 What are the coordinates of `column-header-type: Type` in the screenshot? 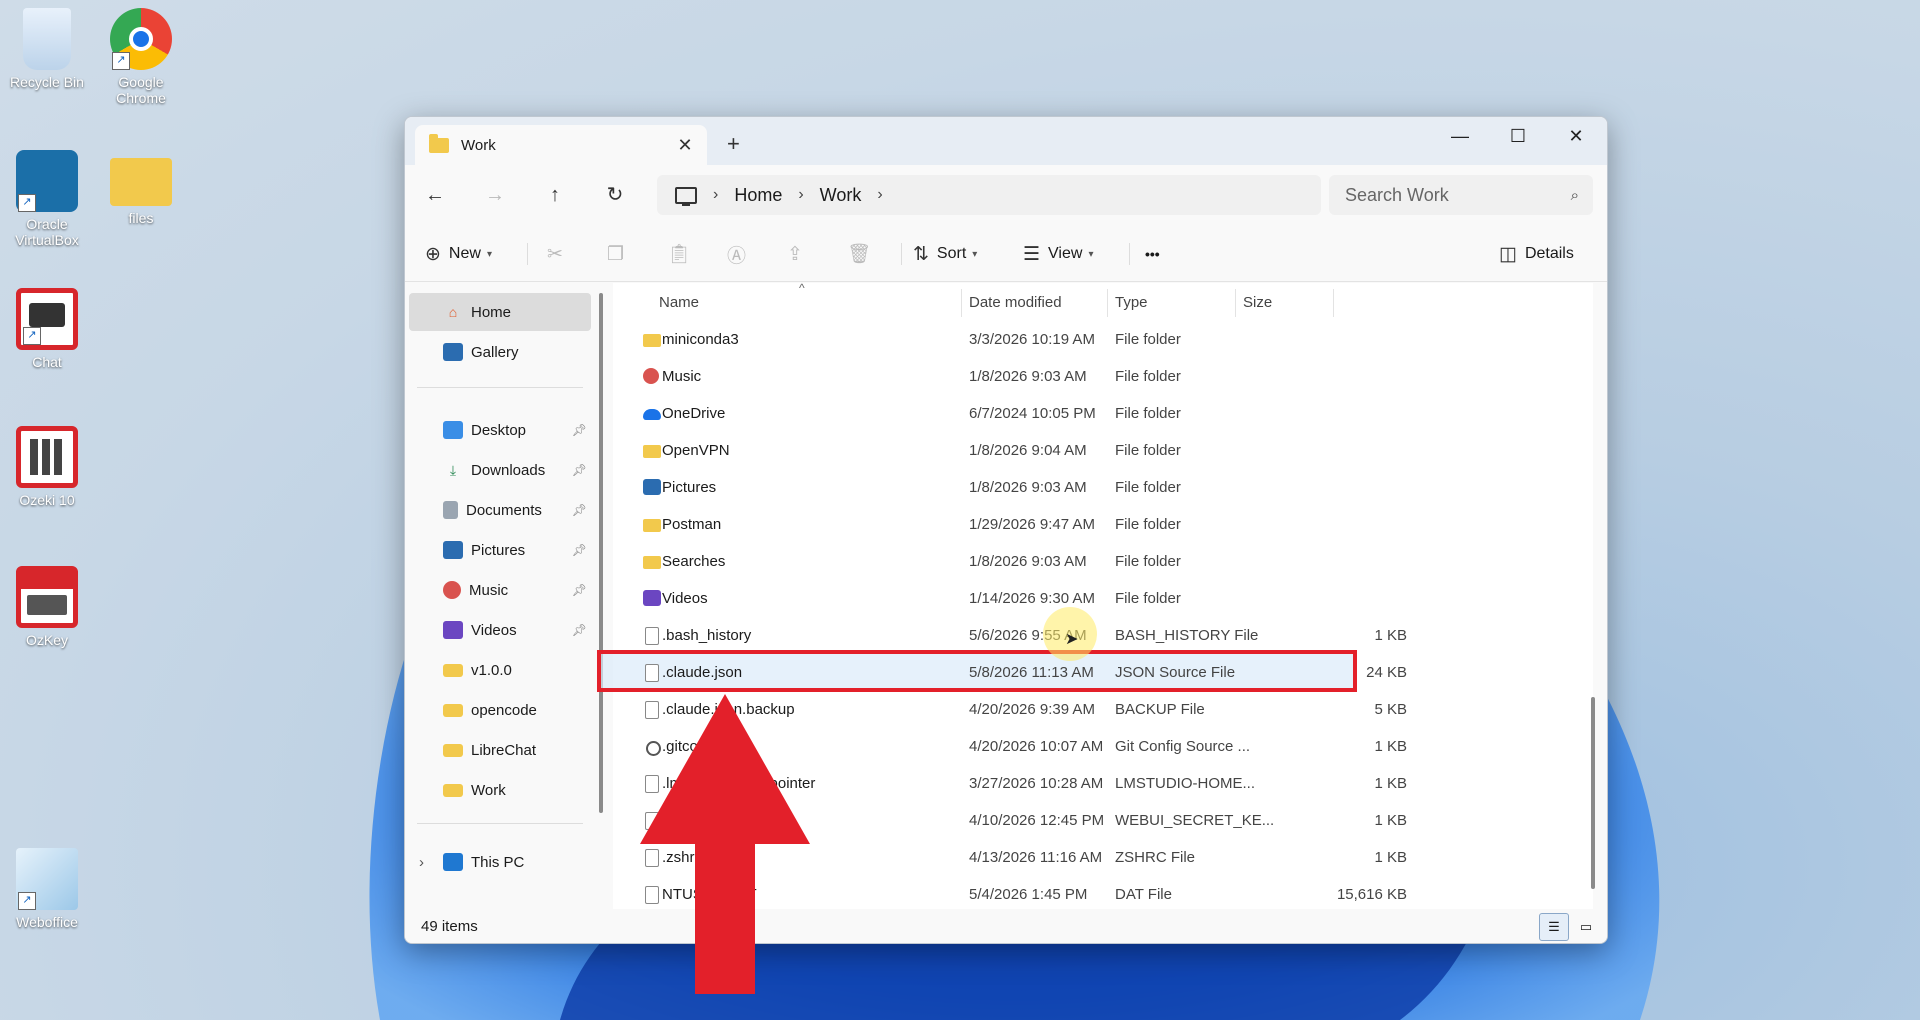 It's located at (1131, 302).